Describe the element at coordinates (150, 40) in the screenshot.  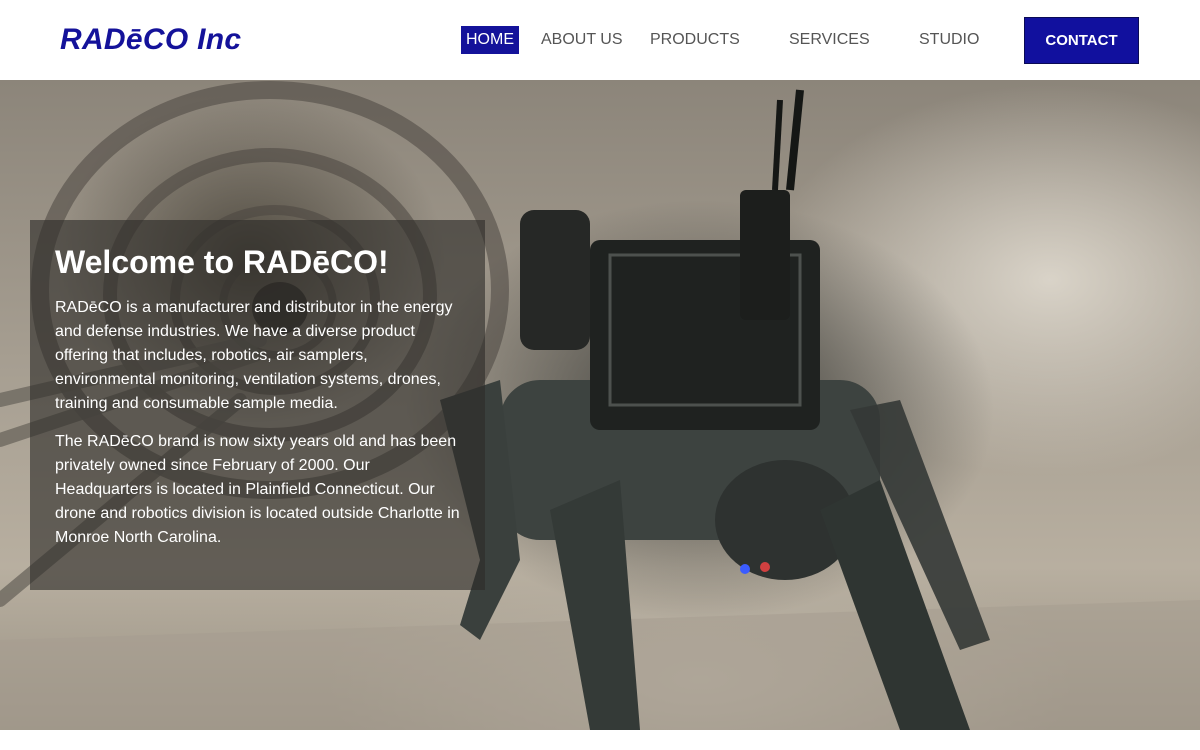
I see `site-logo: RADēCO Inc` at that location.